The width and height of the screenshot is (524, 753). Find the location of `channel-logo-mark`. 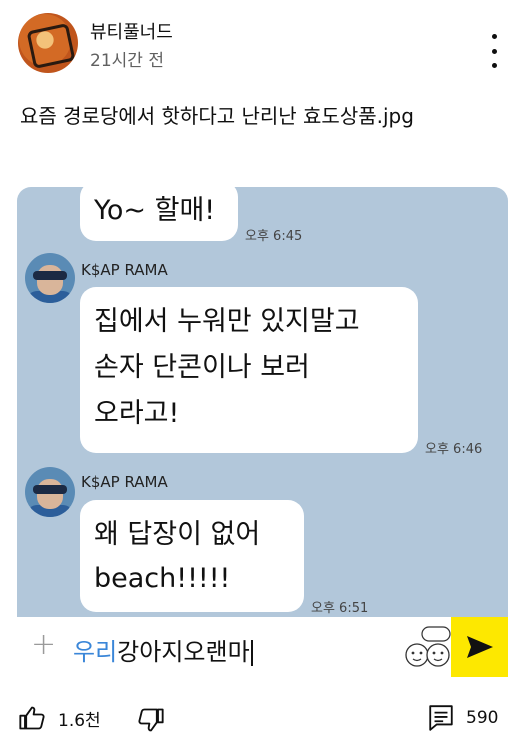

channel-logo-mark is located at coordinates (51, 46).